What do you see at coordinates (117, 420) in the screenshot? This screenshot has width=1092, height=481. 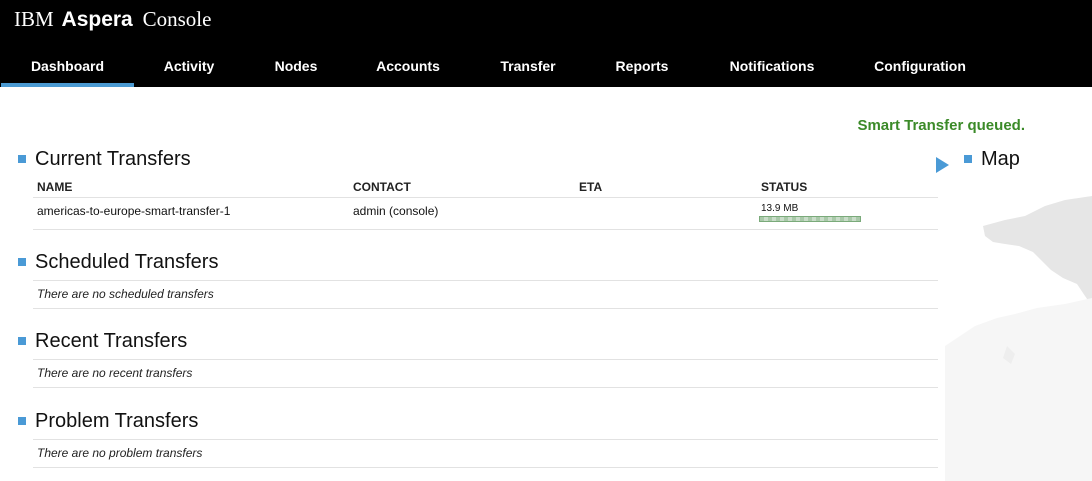 I see `problem-transfers-title: Problem Transfers` at bounding box center [117, 420].